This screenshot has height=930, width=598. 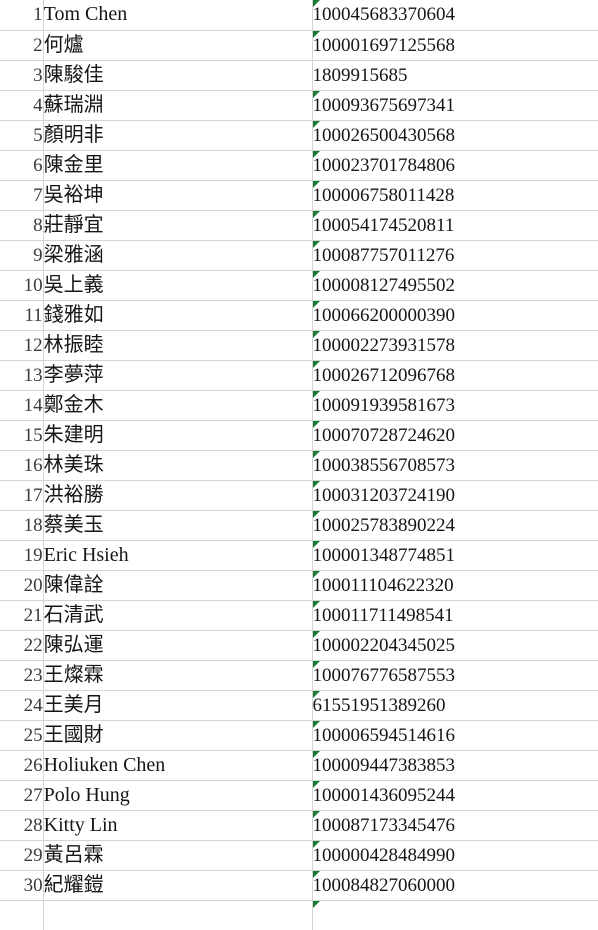 I want to click on row-header-cell: 8, so click(x=22, y=225).